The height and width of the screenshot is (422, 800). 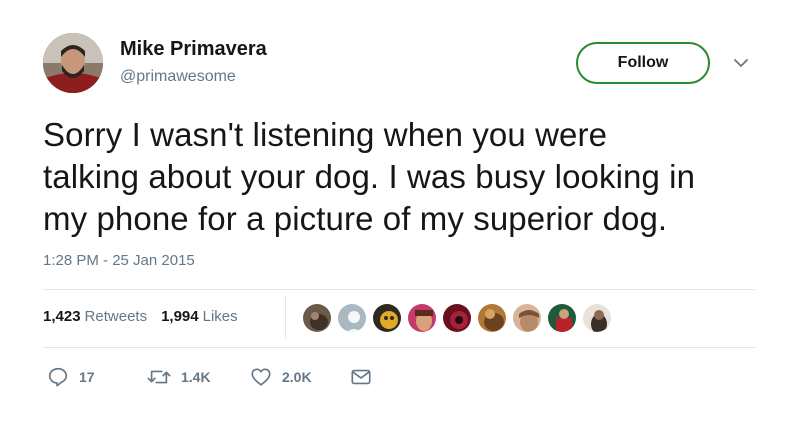 What do you see at coordinates (297, 377) in the screenshot?
I see `like-count: 2.0K` at bounding box center [297, 377].